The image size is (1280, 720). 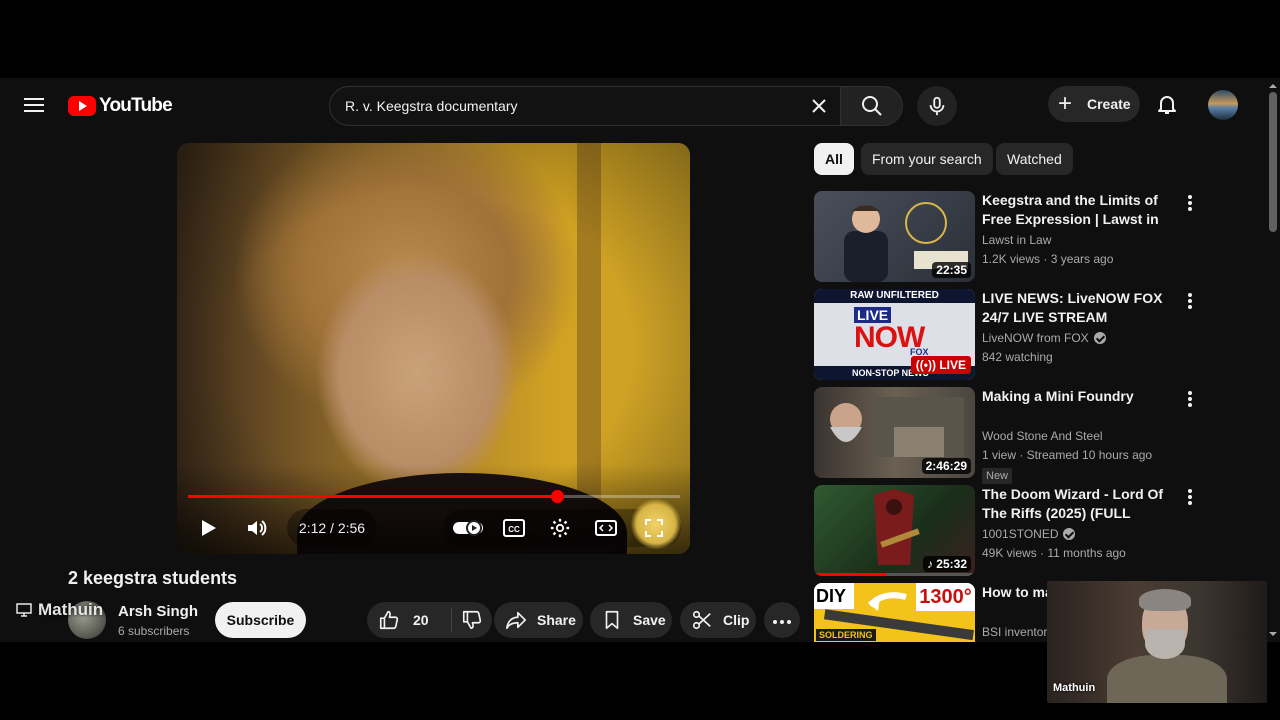 What do you see at coordinates (1016, 240) in the screenshot?
I see `related-video-channel: Lawst in Law` at bounding box center [1016, 240].